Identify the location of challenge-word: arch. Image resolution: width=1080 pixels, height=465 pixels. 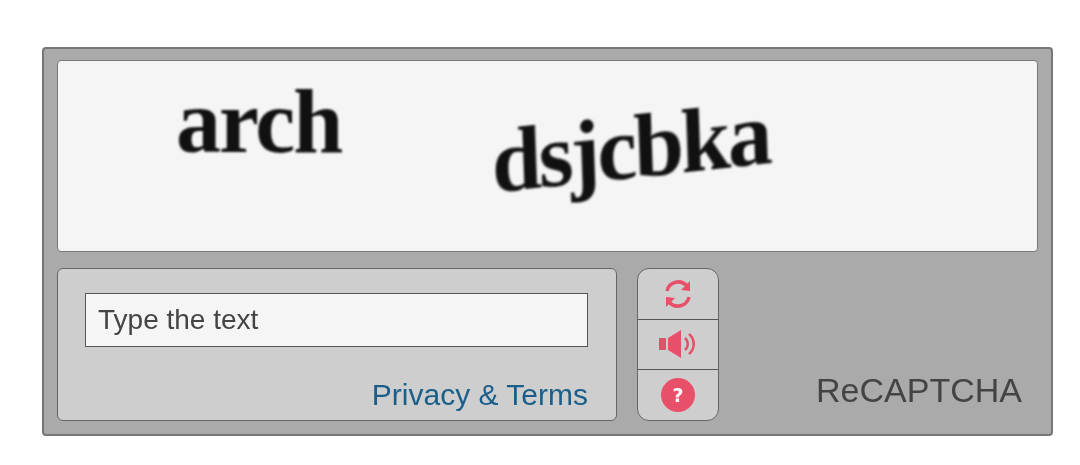
(259, 122).